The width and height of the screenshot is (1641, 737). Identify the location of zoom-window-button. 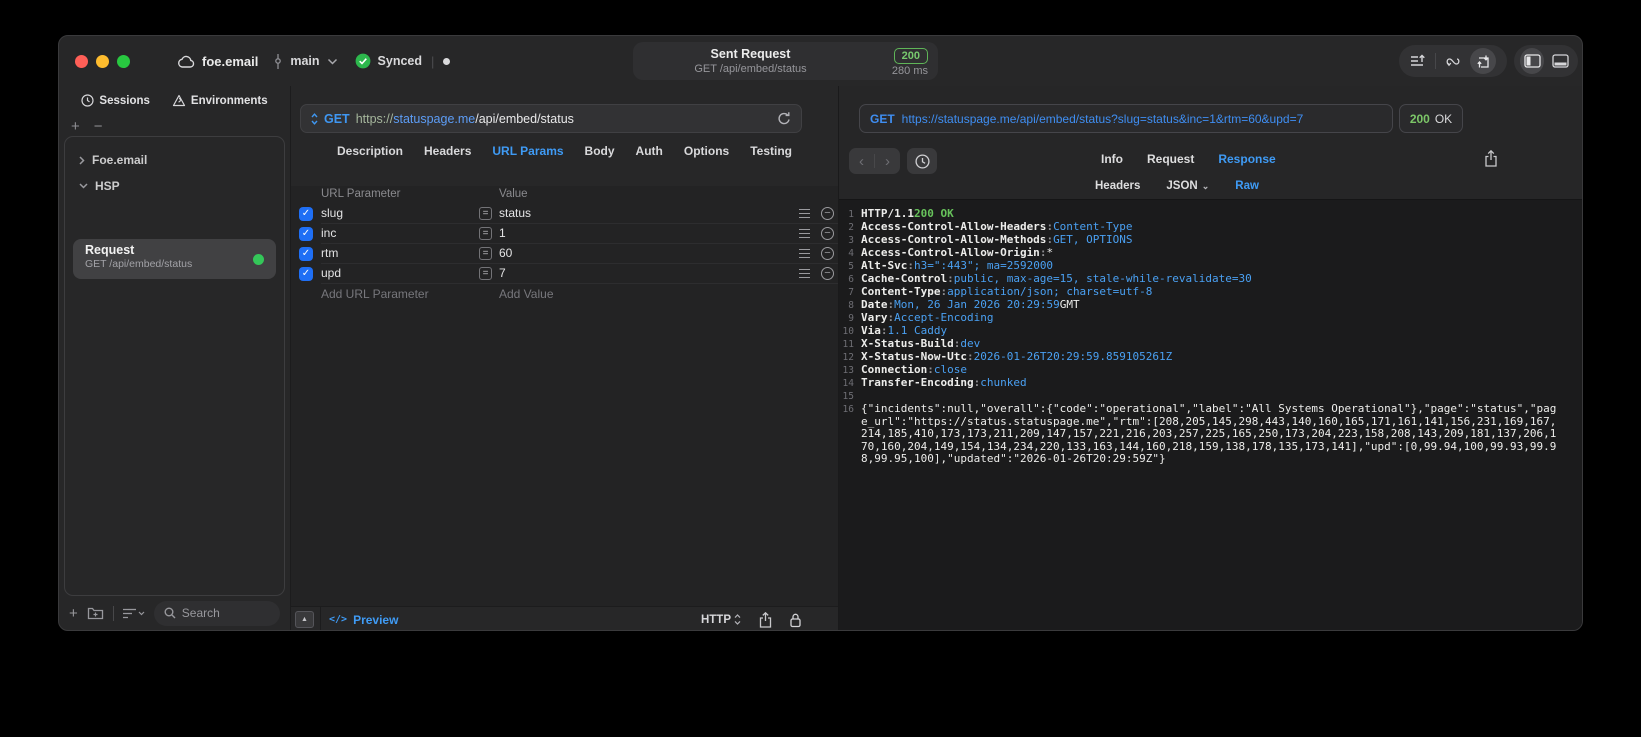
(123, 61).